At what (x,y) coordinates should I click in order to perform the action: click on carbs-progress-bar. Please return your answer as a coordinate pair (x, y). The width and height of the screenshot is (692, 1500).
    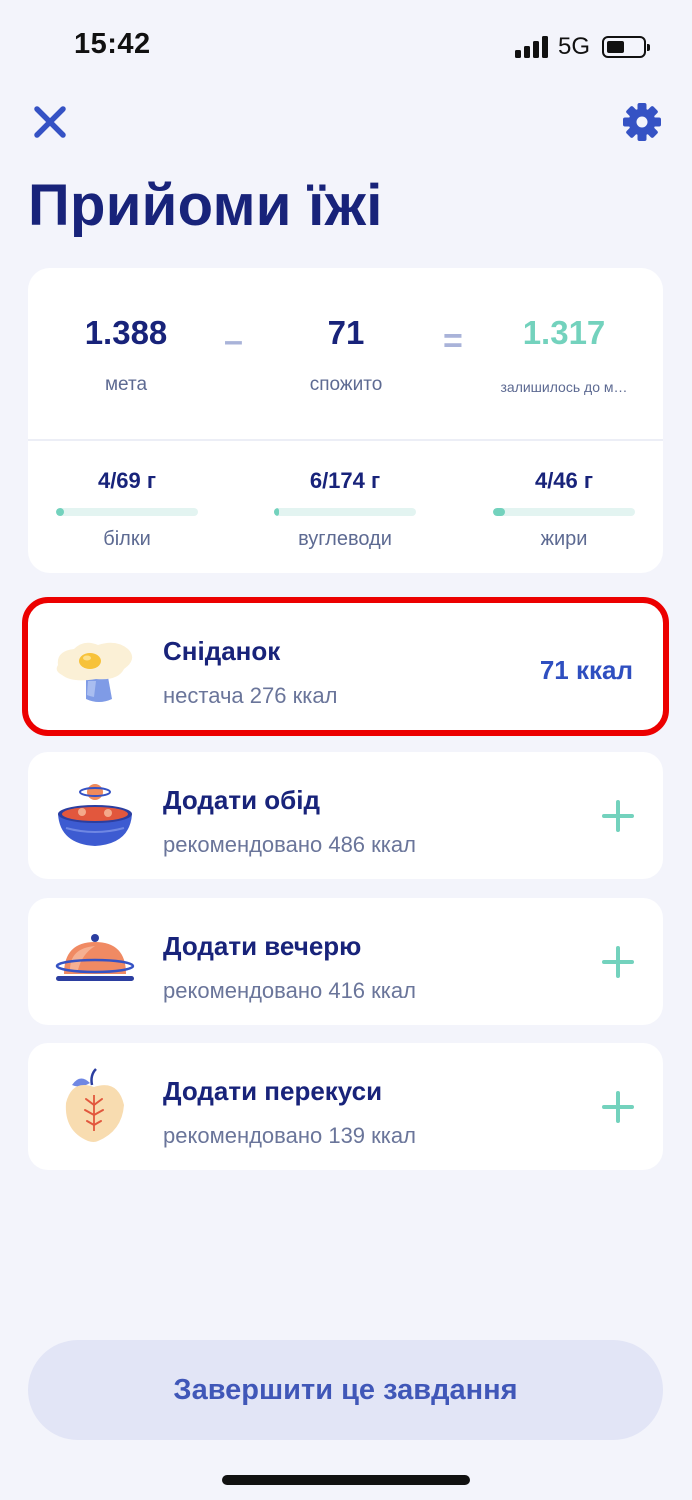
    Looking at the image, I should click on (345, 512).